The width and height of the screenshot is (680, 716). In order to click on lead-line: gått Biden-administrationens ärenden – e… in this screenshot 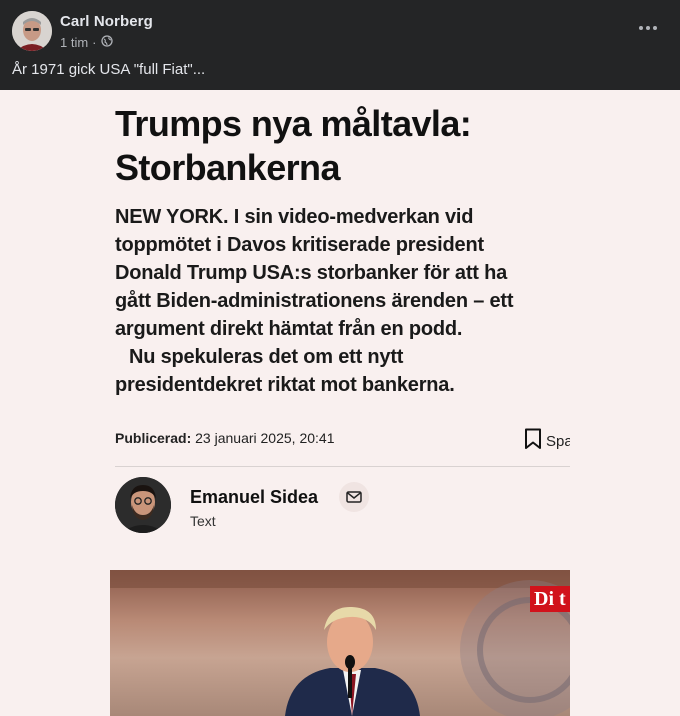, I will do `click(314, 301)`.